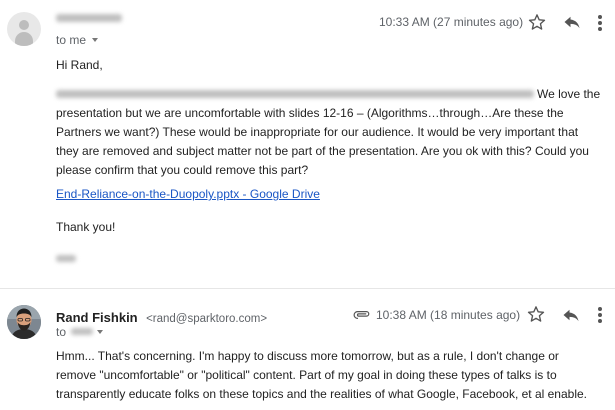 The image size is (615, 410). I want to click on sender-name: Rand Fishkin, so click(97, 317).